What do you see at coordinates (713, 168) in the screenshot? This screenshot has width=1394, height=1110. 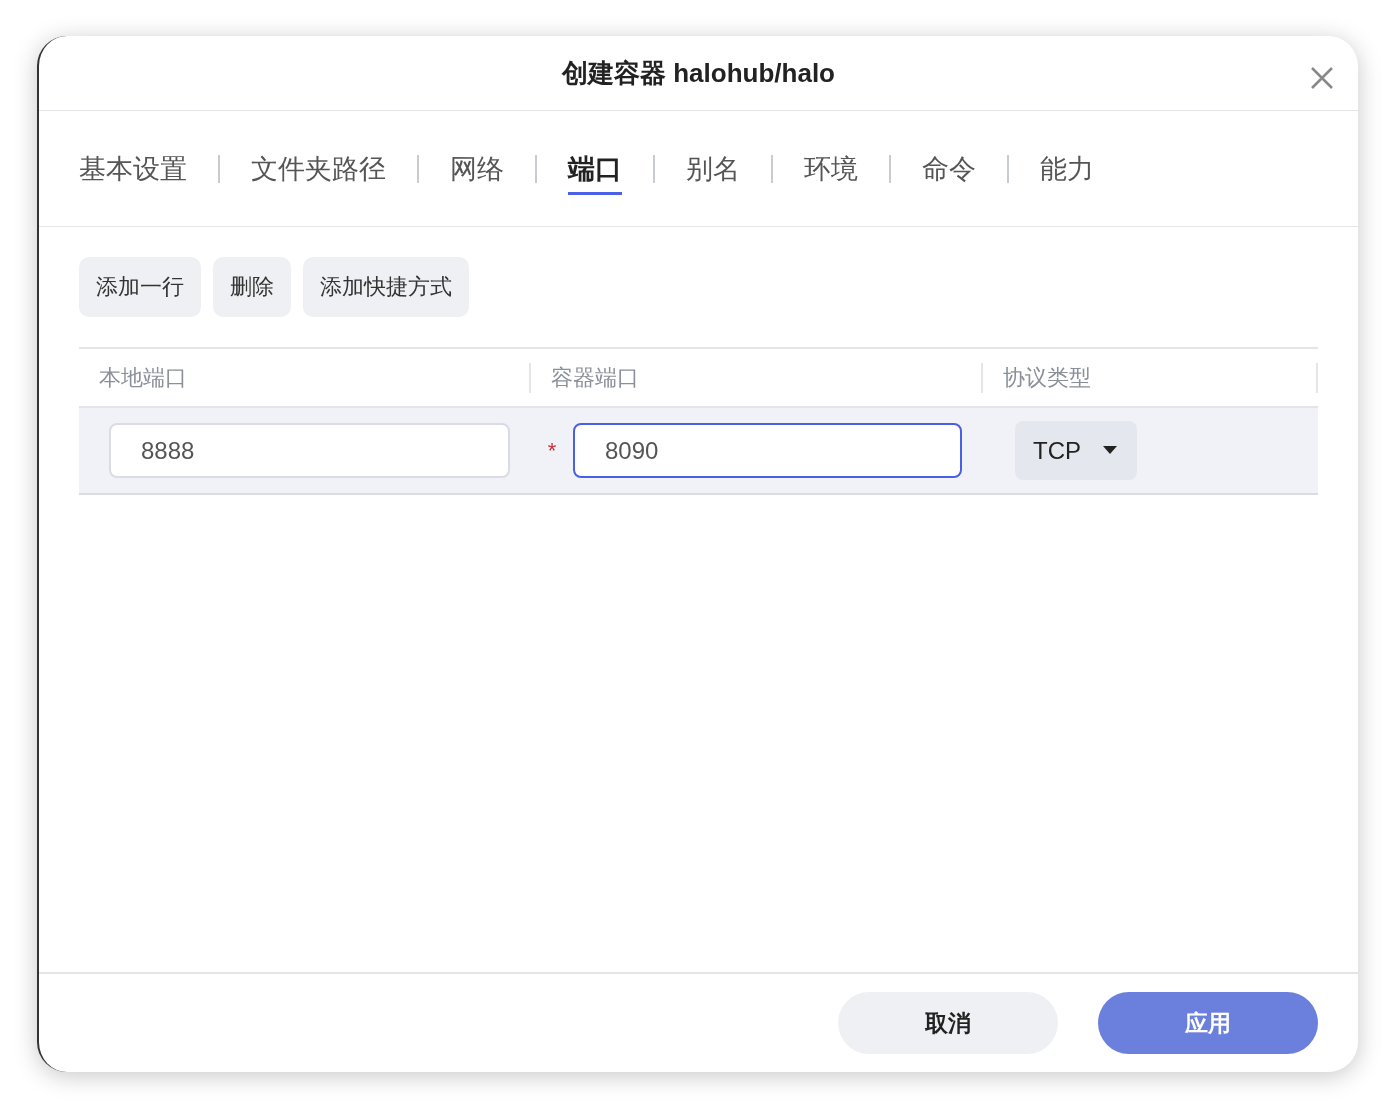 I see `tab: 别名` at bounding box center [713, 168].